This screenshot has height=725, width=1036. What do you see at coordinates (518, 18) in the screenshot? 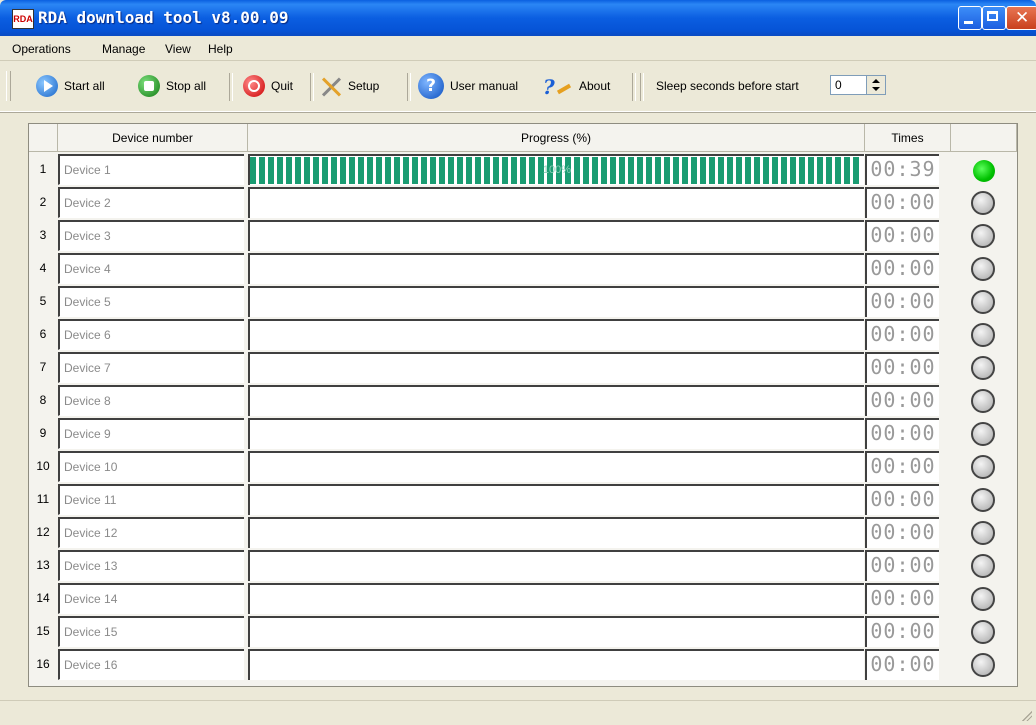
I see `title-bar: RDA RDA download tool v8.00.09 ✕` at bounding box center [518, 18].